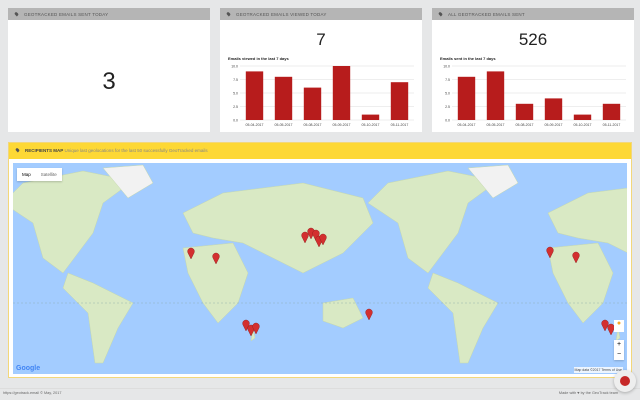 This screenshot has height=400, width=640. Describe the element at coordinates (44, 150) in the screenshot. I see `map-title: RECIPIENTS MAP` at that location.